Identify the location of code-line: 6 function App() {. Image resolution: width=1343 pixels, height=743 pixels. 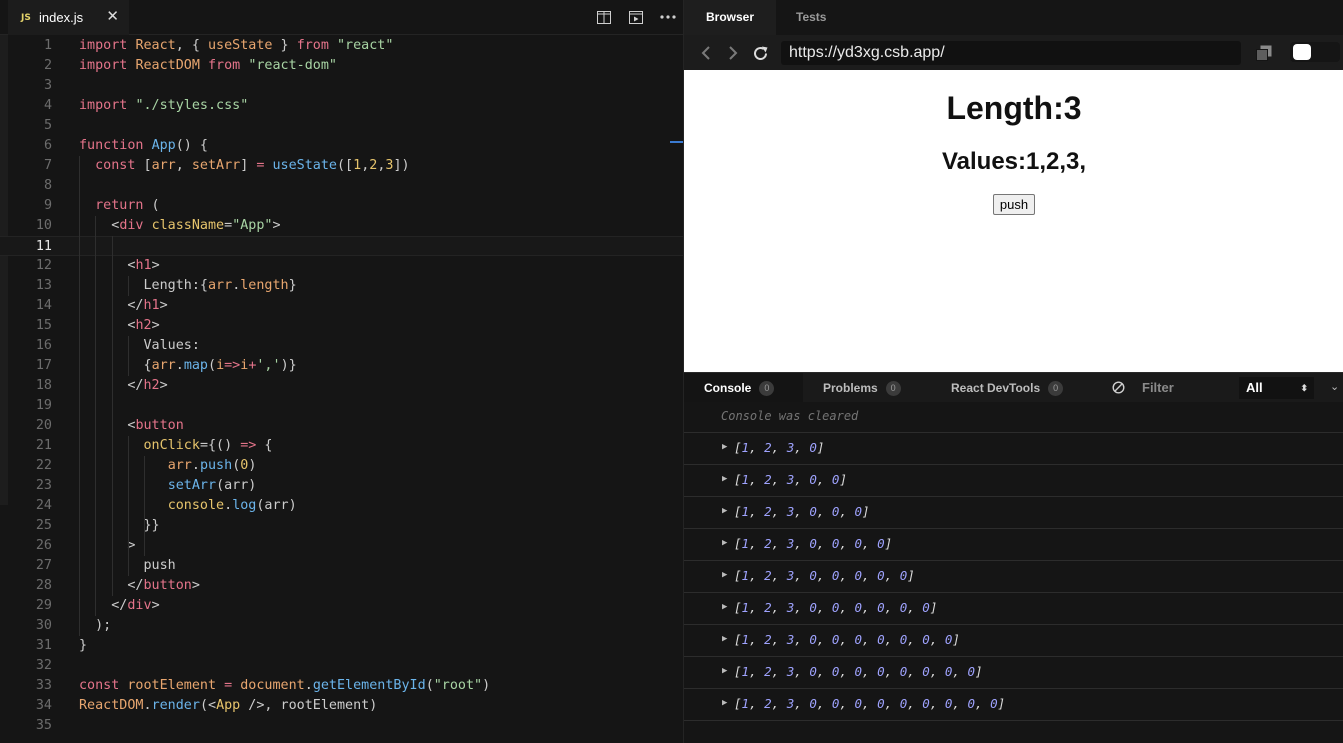
(341, 146).